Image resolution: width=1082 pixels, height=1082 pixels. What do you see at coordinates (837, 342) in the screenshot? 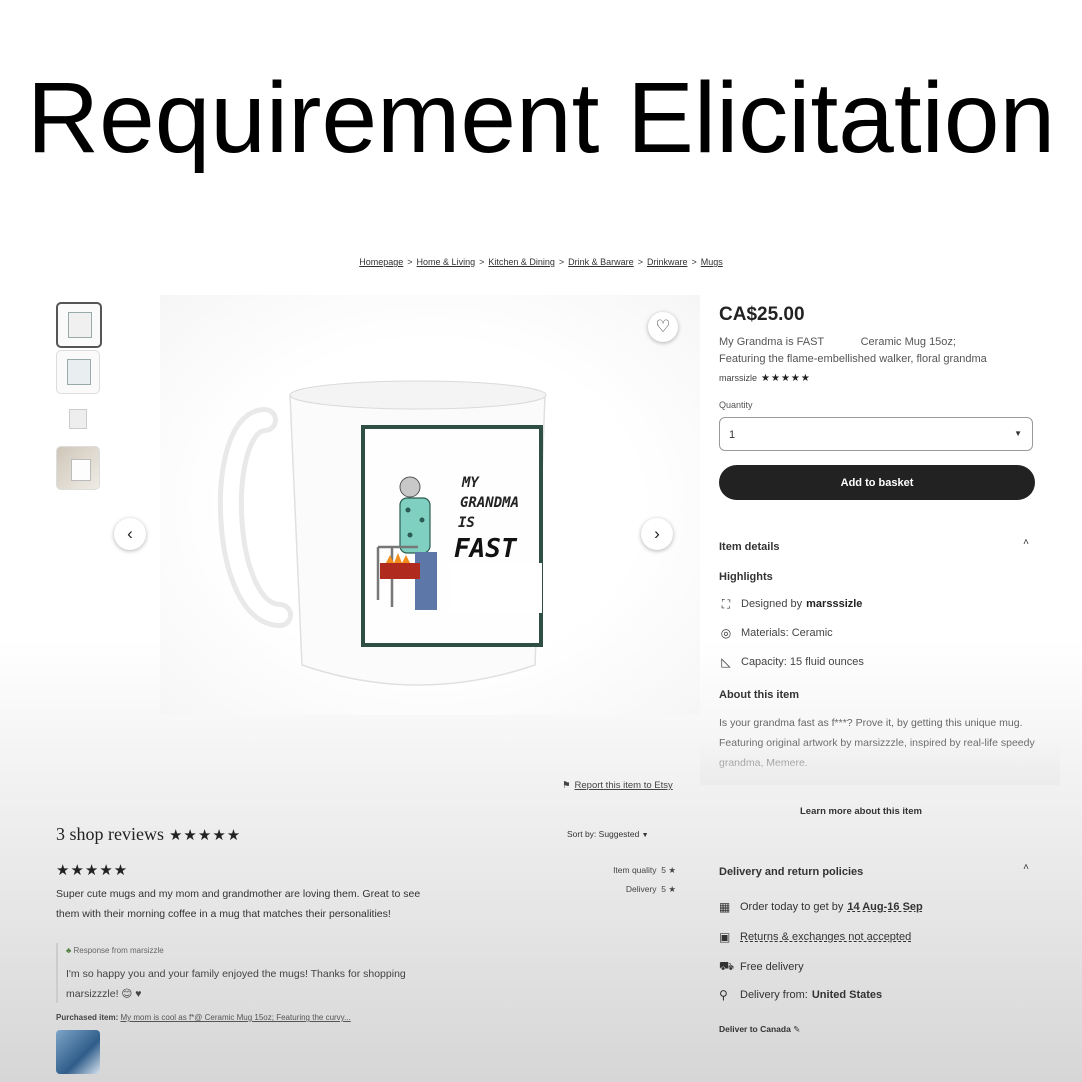
I see `product-title-line-1: My Grandma is FAST Ceramic Mug 15oz;` at bounding box center [837, 342].